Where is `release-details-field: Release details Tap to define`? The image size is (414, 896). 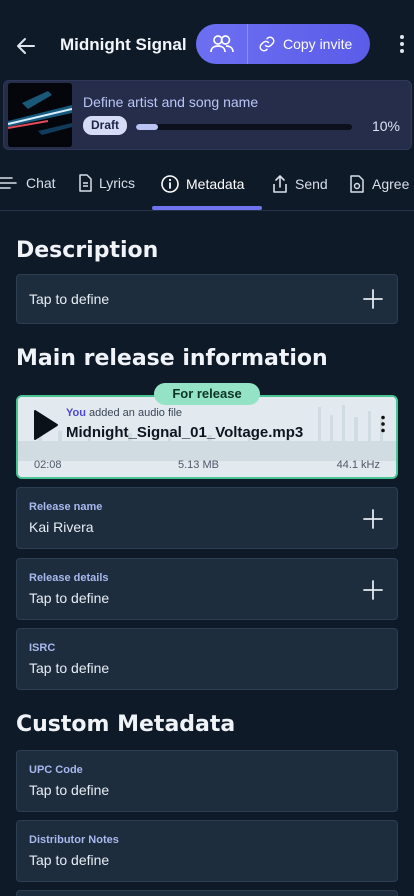
release-details-field: Release details Tap to define is located at coordinates (207, 589).